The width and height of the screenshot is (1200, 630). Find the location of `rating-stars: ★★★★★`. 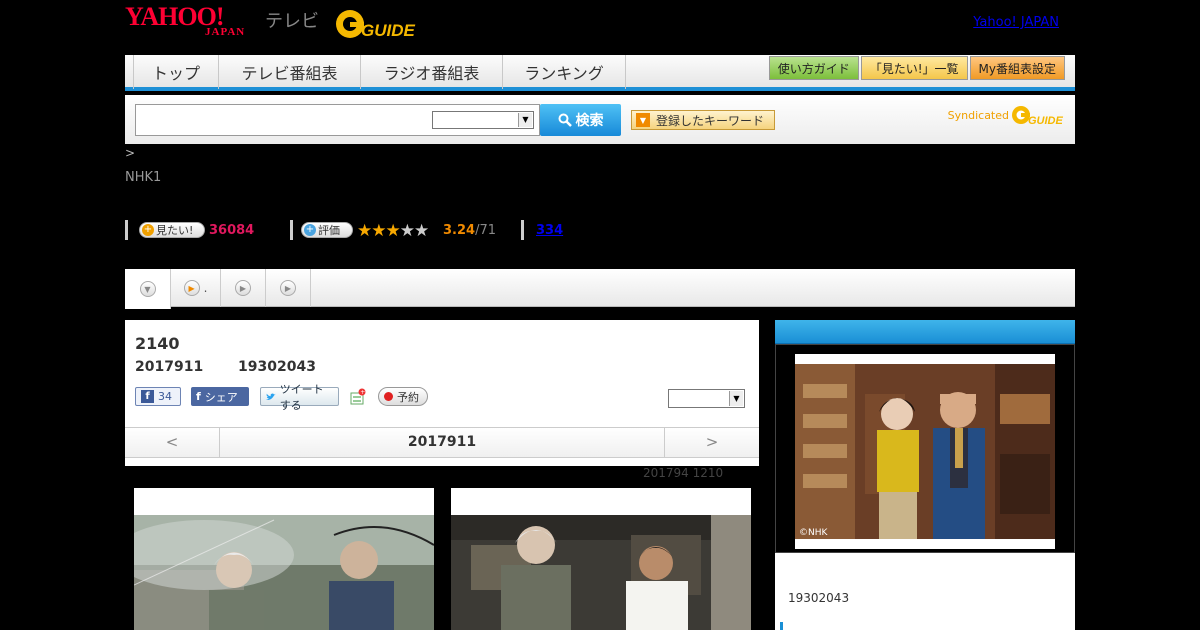

rating-stars: ★★★★★ is located at coordinates (393, 231).